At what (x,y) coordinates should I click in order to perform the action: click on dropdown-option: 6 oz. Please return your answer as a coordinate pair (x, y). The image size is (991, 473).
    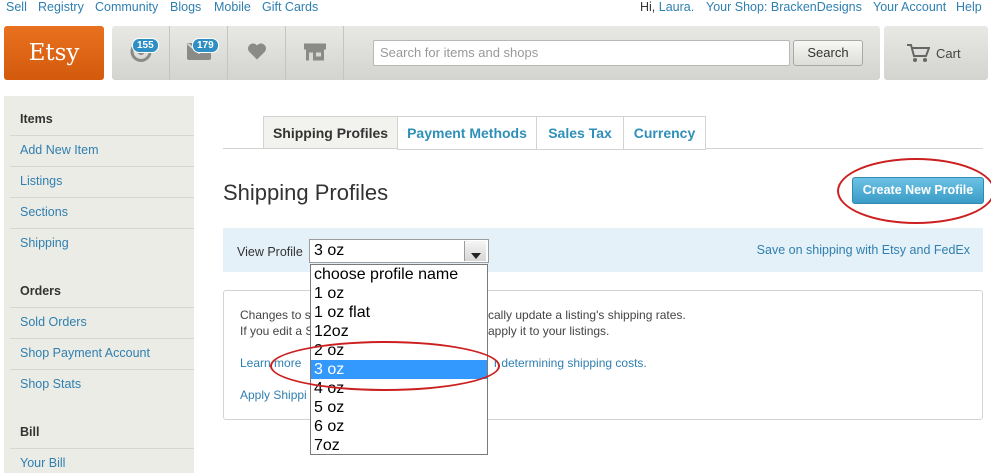
    Looking at the image, I should click on (399, 426).